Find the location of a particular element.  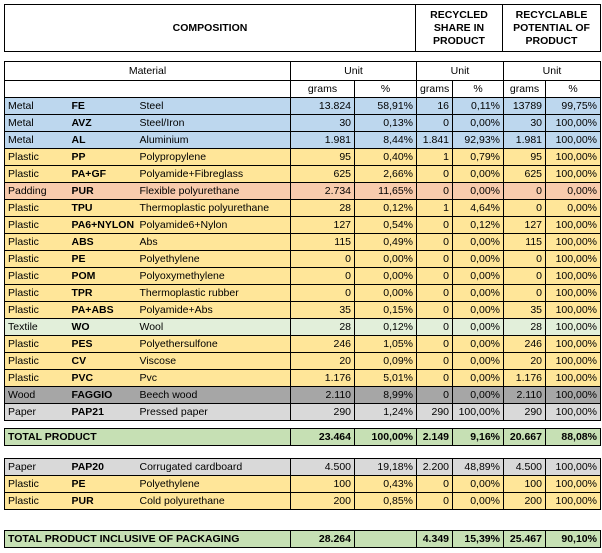

material-code: TPR is located at coordinates (102, 293).